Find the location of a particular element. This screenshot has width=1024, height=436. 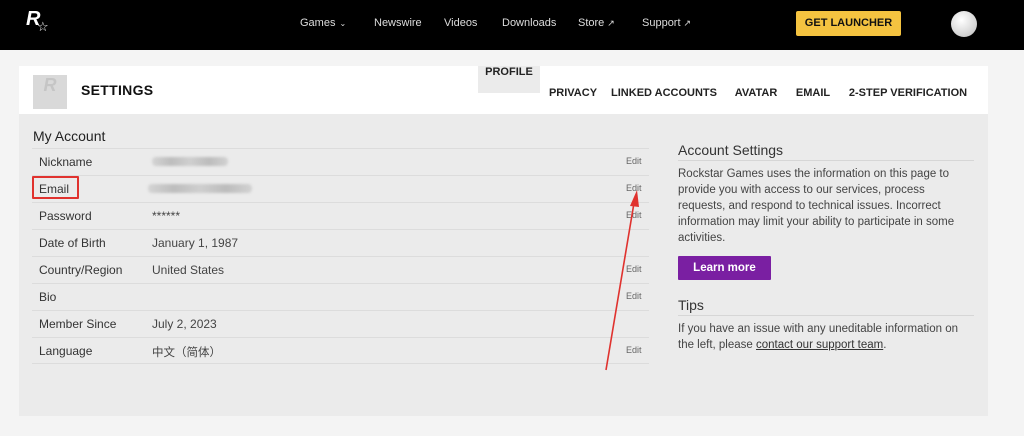

field-value: January 1, 1987 is located at coordinates (195, 243).